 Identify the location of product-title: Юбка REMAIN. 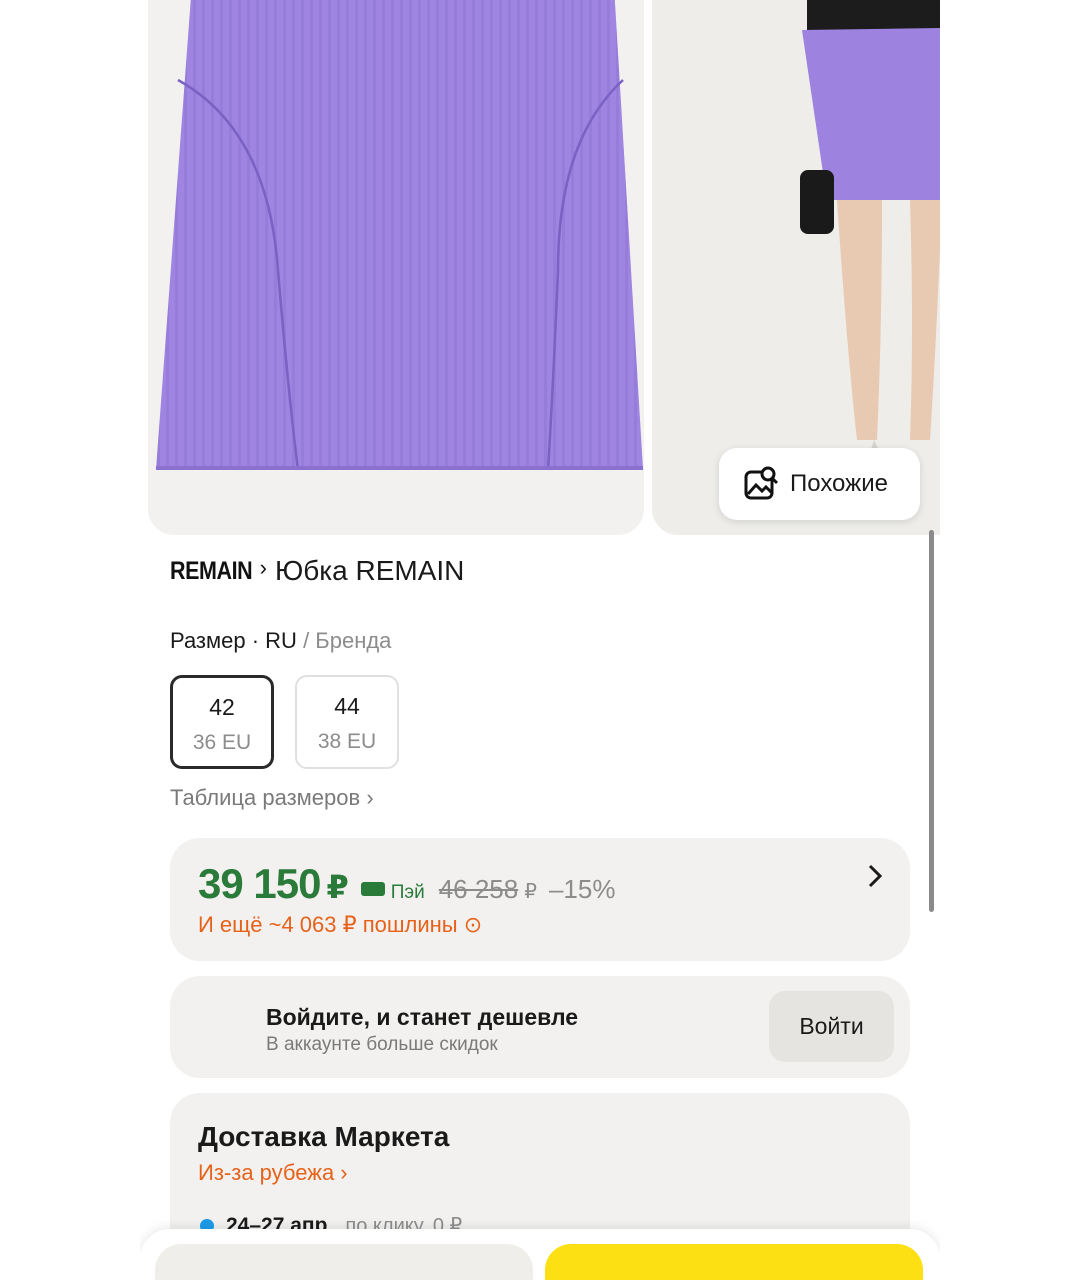
(369, 570).